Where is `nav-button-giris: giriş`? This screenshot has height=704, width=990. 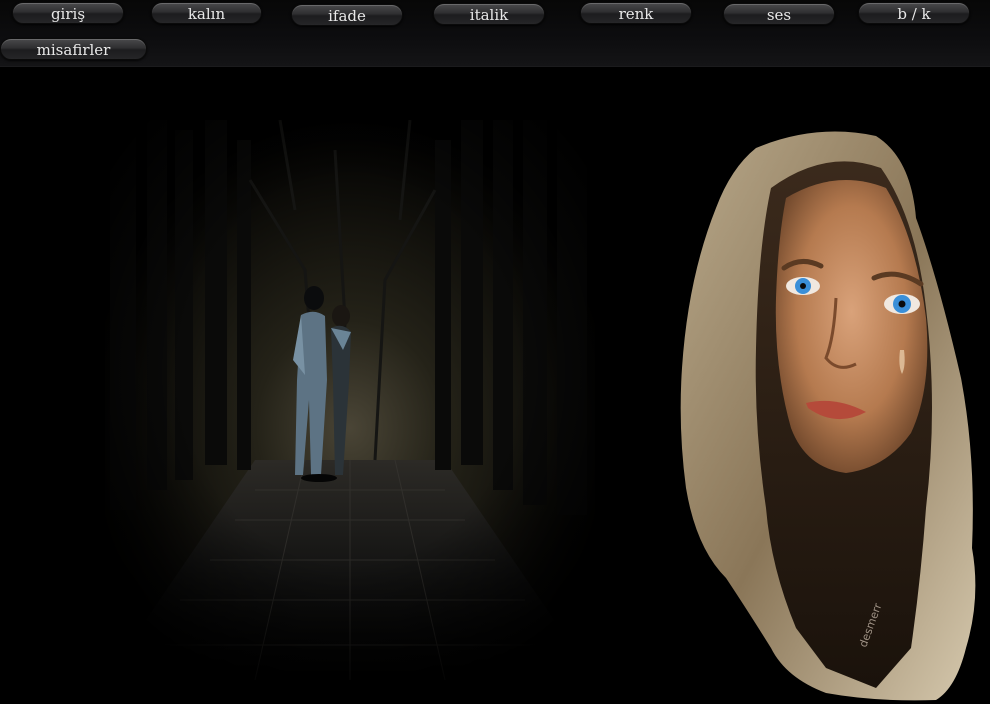
nav-button-giris: giriş is located at coordinates (68, 13).